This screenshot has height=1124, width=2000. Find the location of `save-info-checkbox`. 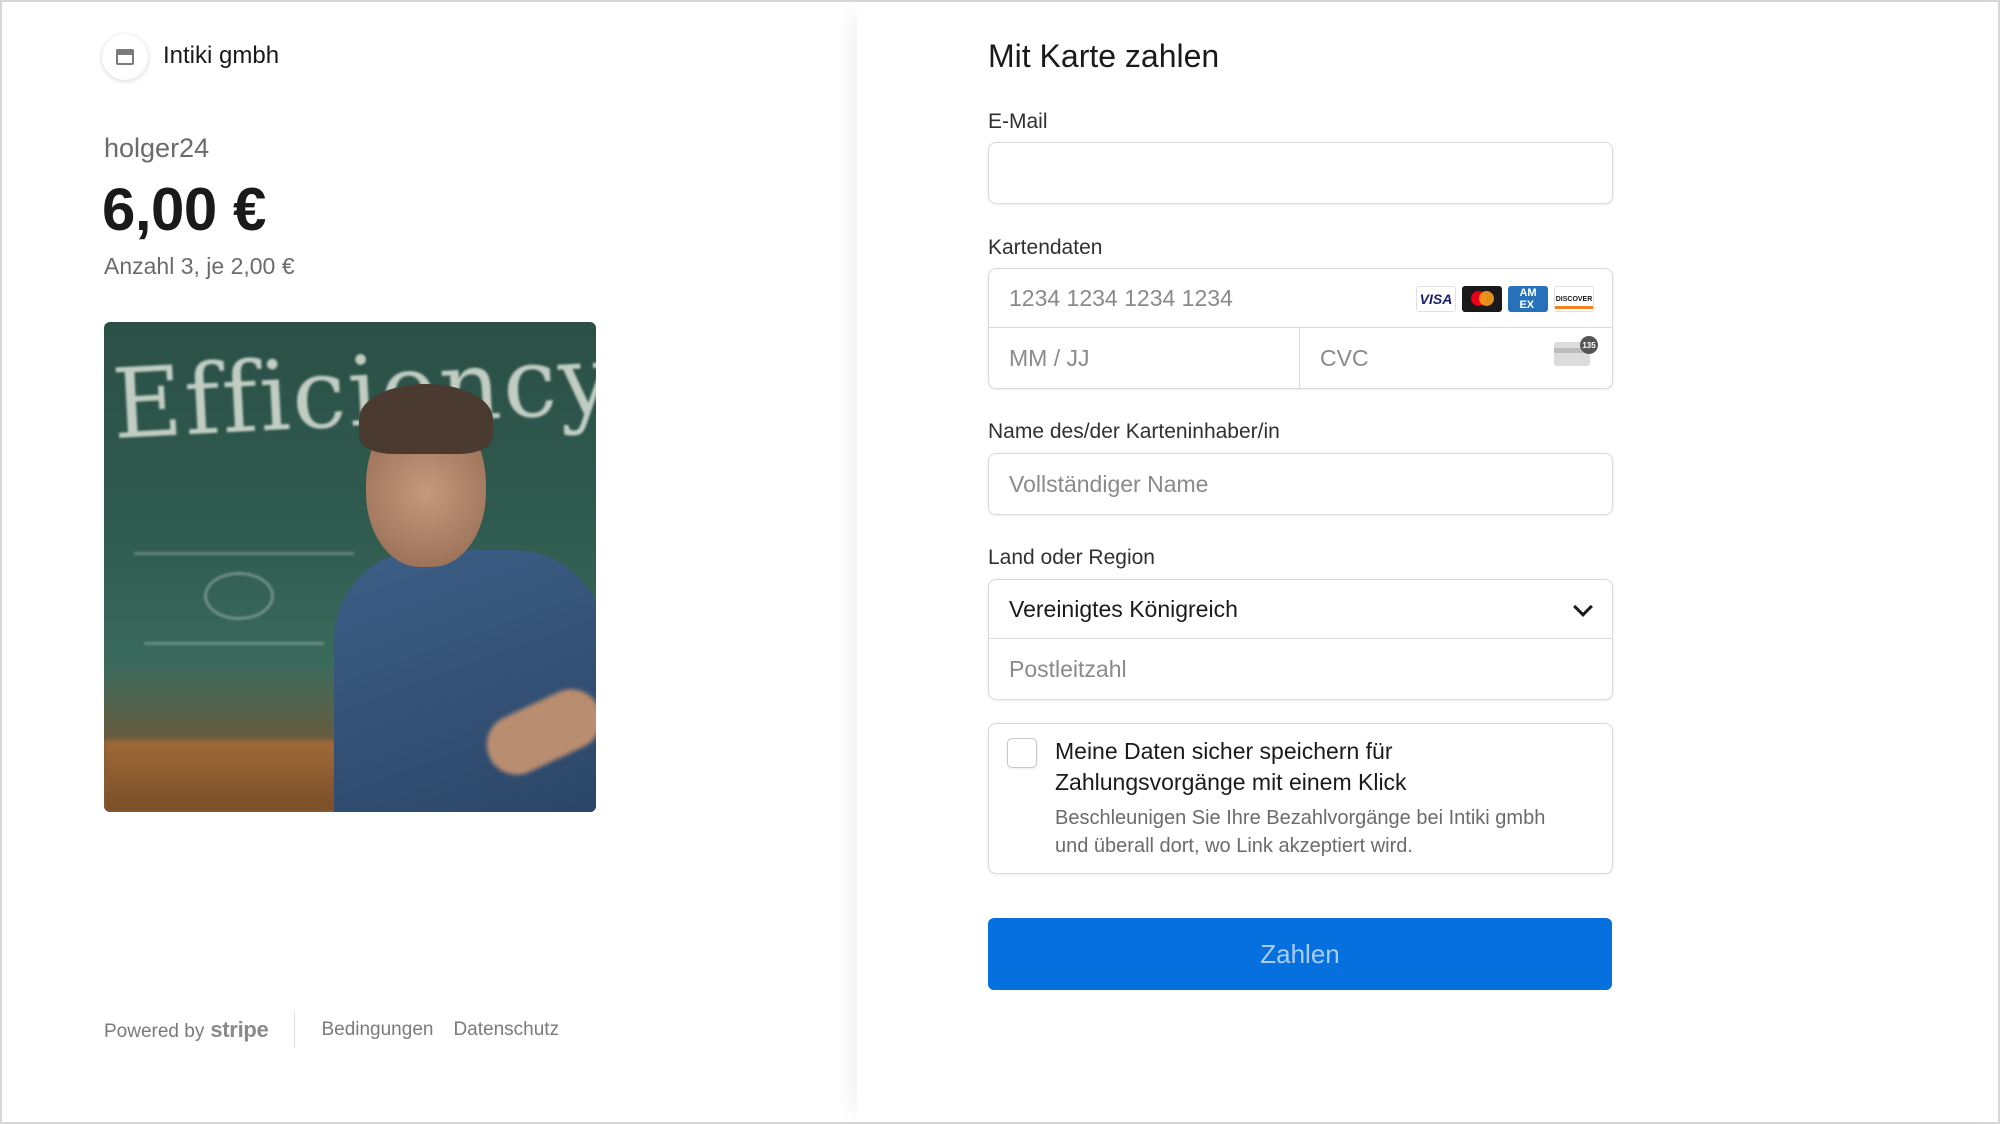

save-info-checkbox is located at coordinates (1022, 753).